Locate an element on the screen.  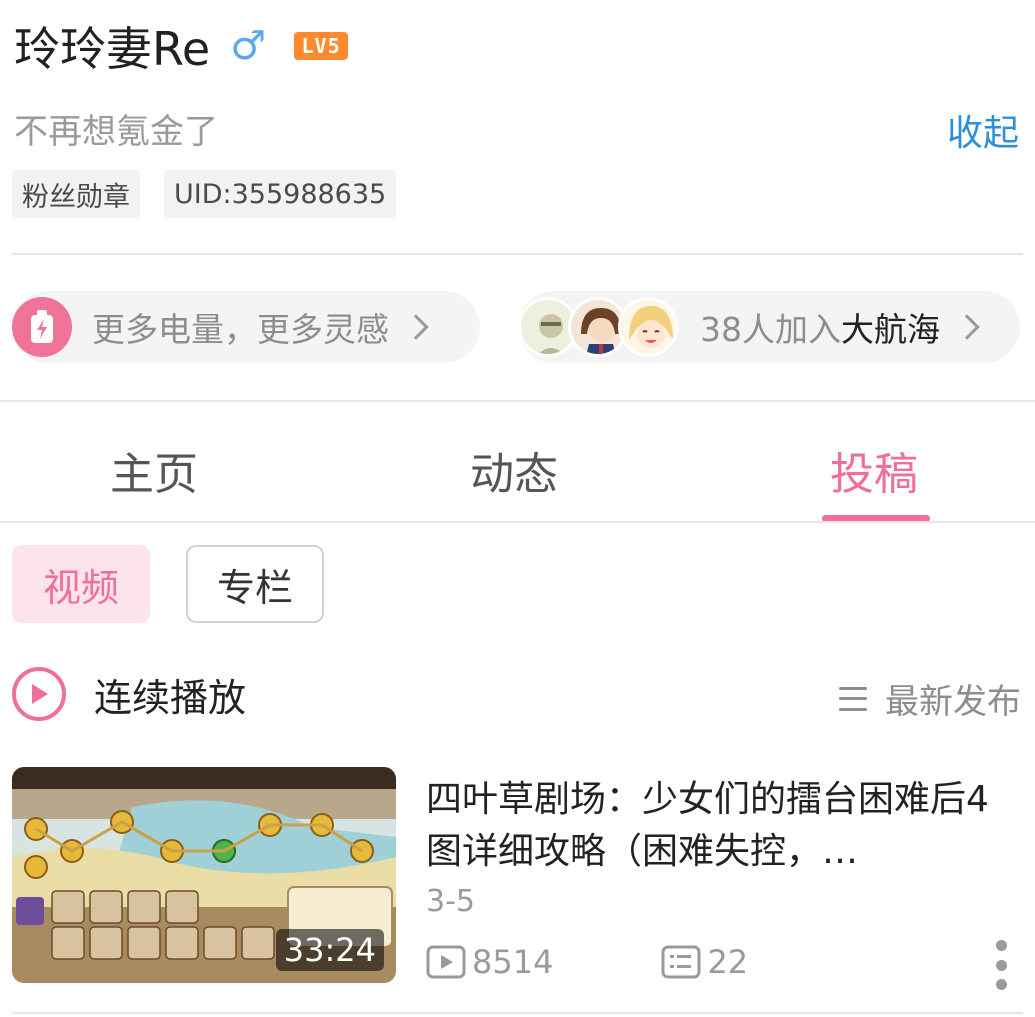
level-badge: LV5 is located at coordinates (321, 46).